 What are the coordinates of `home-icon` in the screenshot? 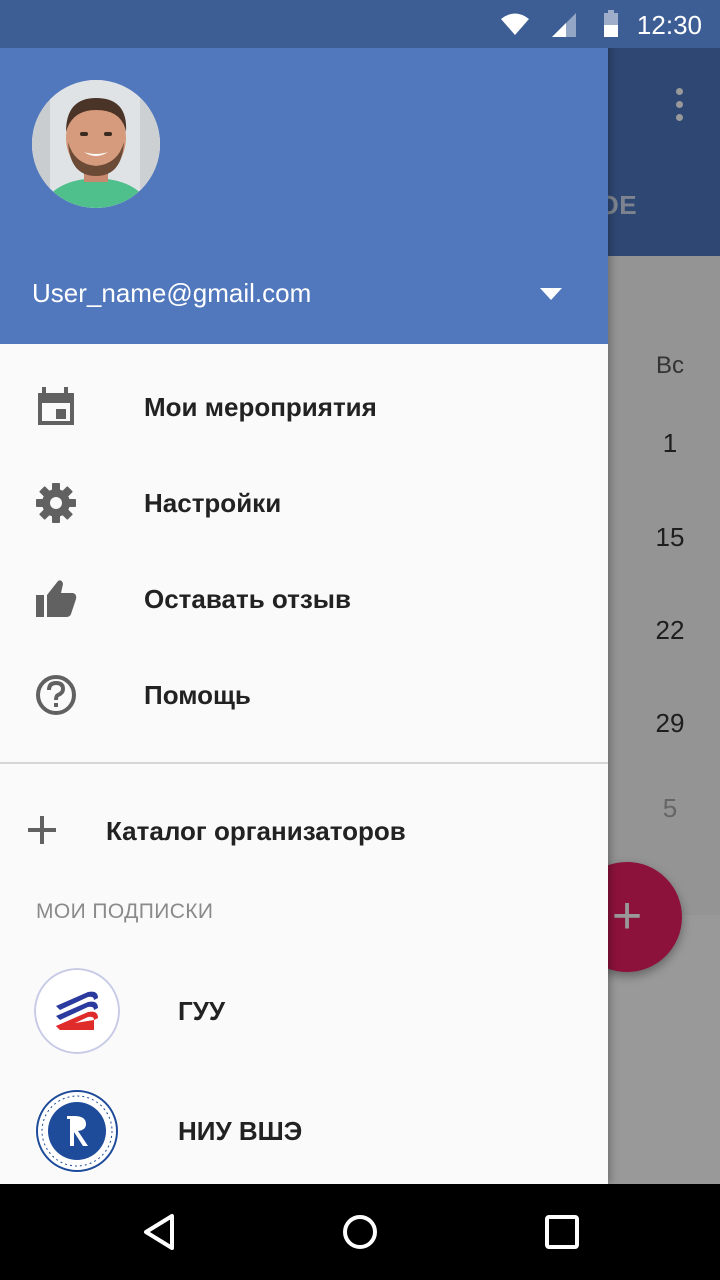 It's located at (360, 1232).